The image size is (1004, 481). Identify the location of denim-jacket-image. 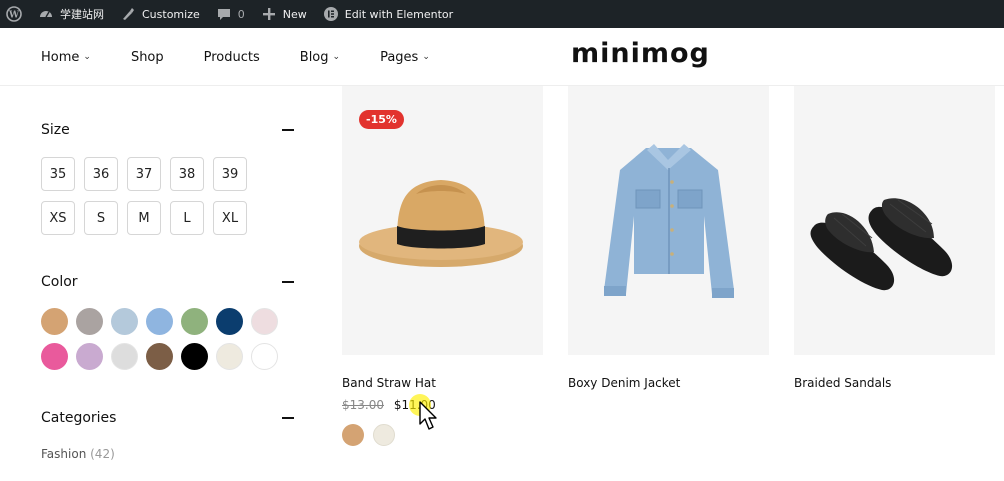
(669, 221).